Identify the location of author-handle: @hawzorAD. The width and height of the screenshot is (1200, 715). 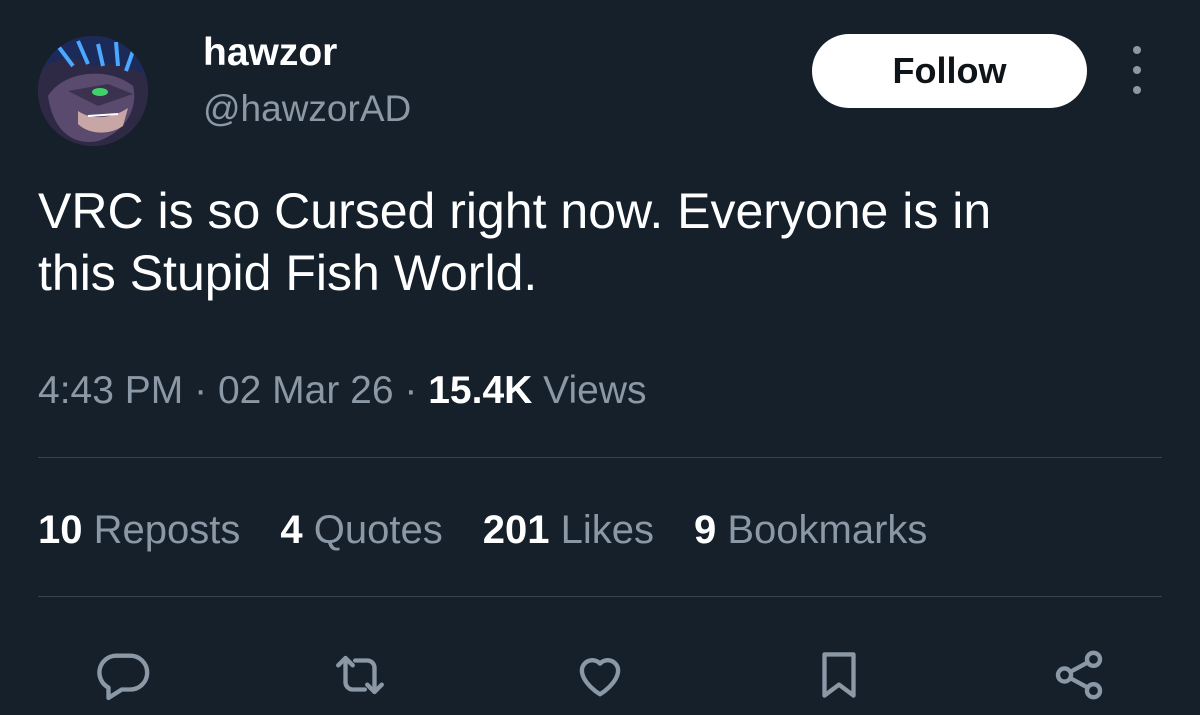
(307, 109).